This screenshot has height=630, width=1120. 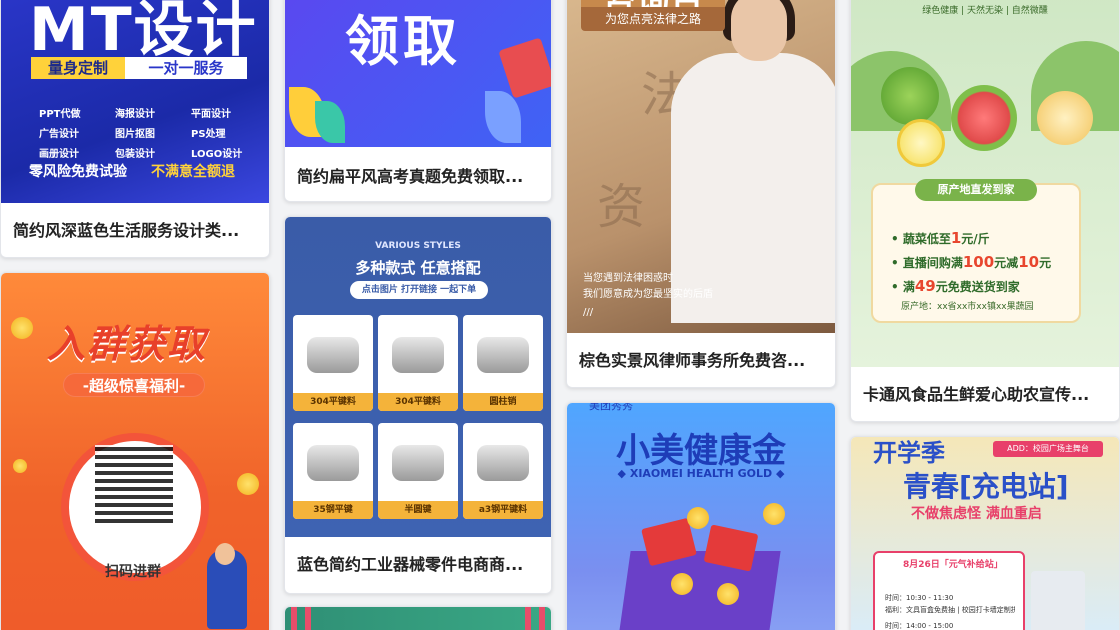 What do you see at coordinates (1065, 118) in the screenshot?
I see `pear-icon` at bounding box center [1065, 118].